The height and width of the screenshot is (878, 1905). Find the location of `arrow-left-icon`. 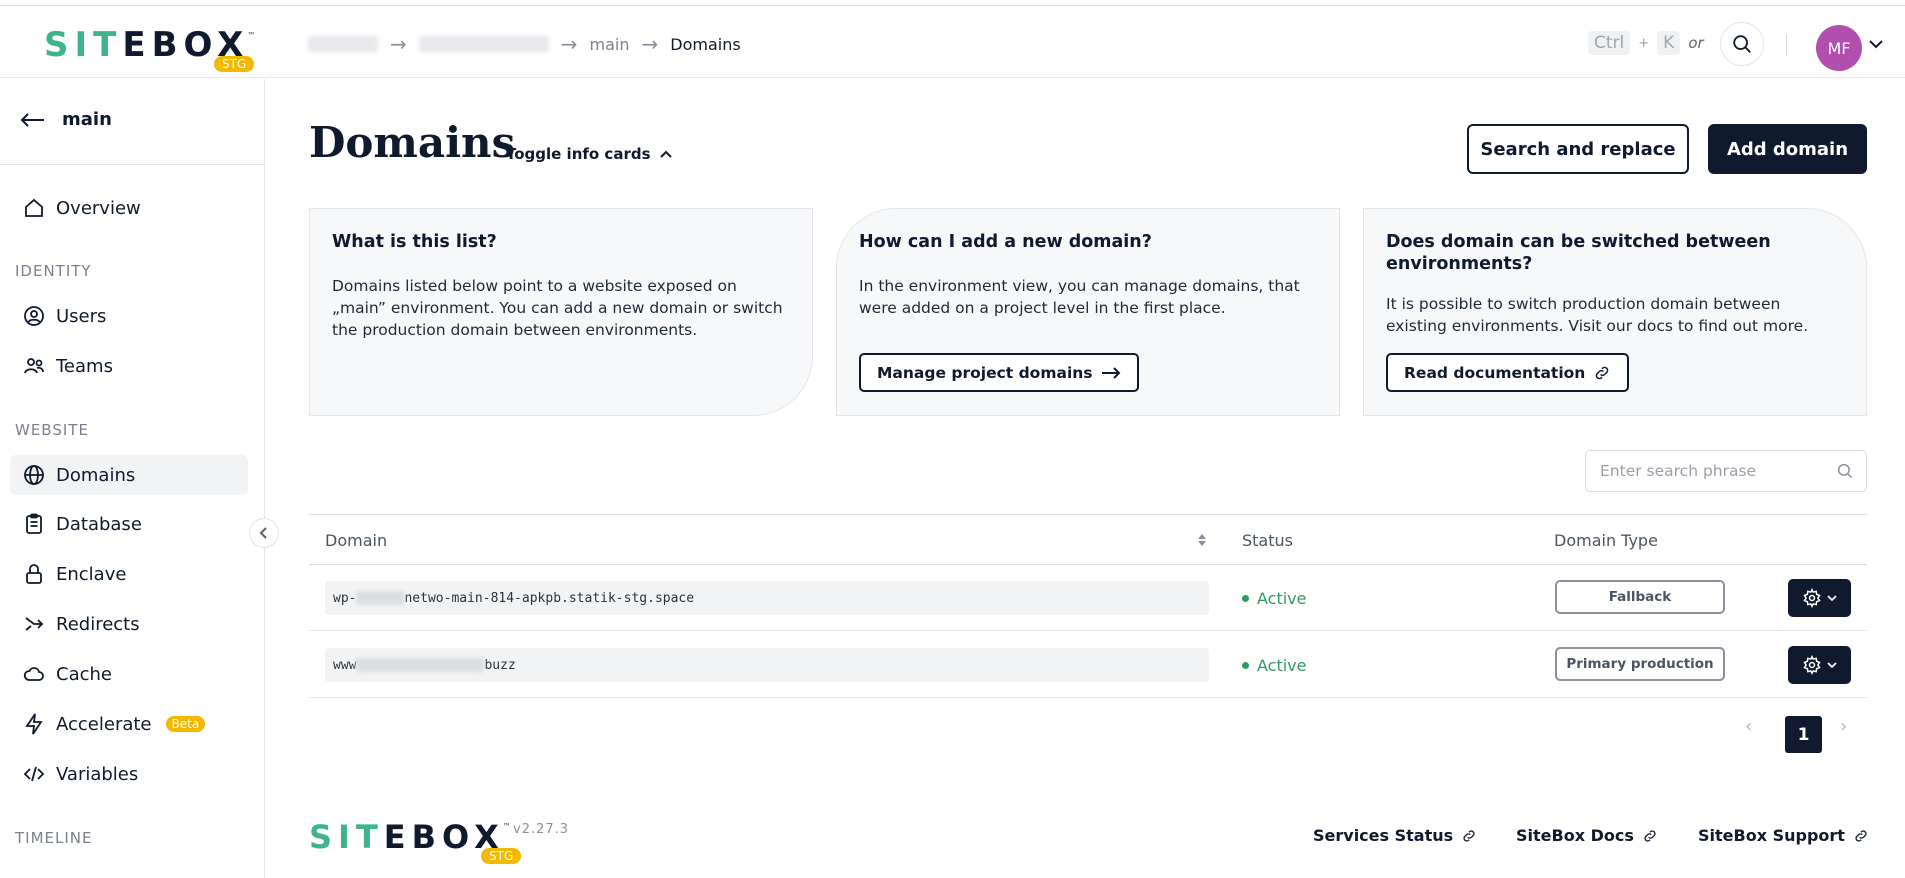

arrow-left-icon is located at coordinates (32, 119).